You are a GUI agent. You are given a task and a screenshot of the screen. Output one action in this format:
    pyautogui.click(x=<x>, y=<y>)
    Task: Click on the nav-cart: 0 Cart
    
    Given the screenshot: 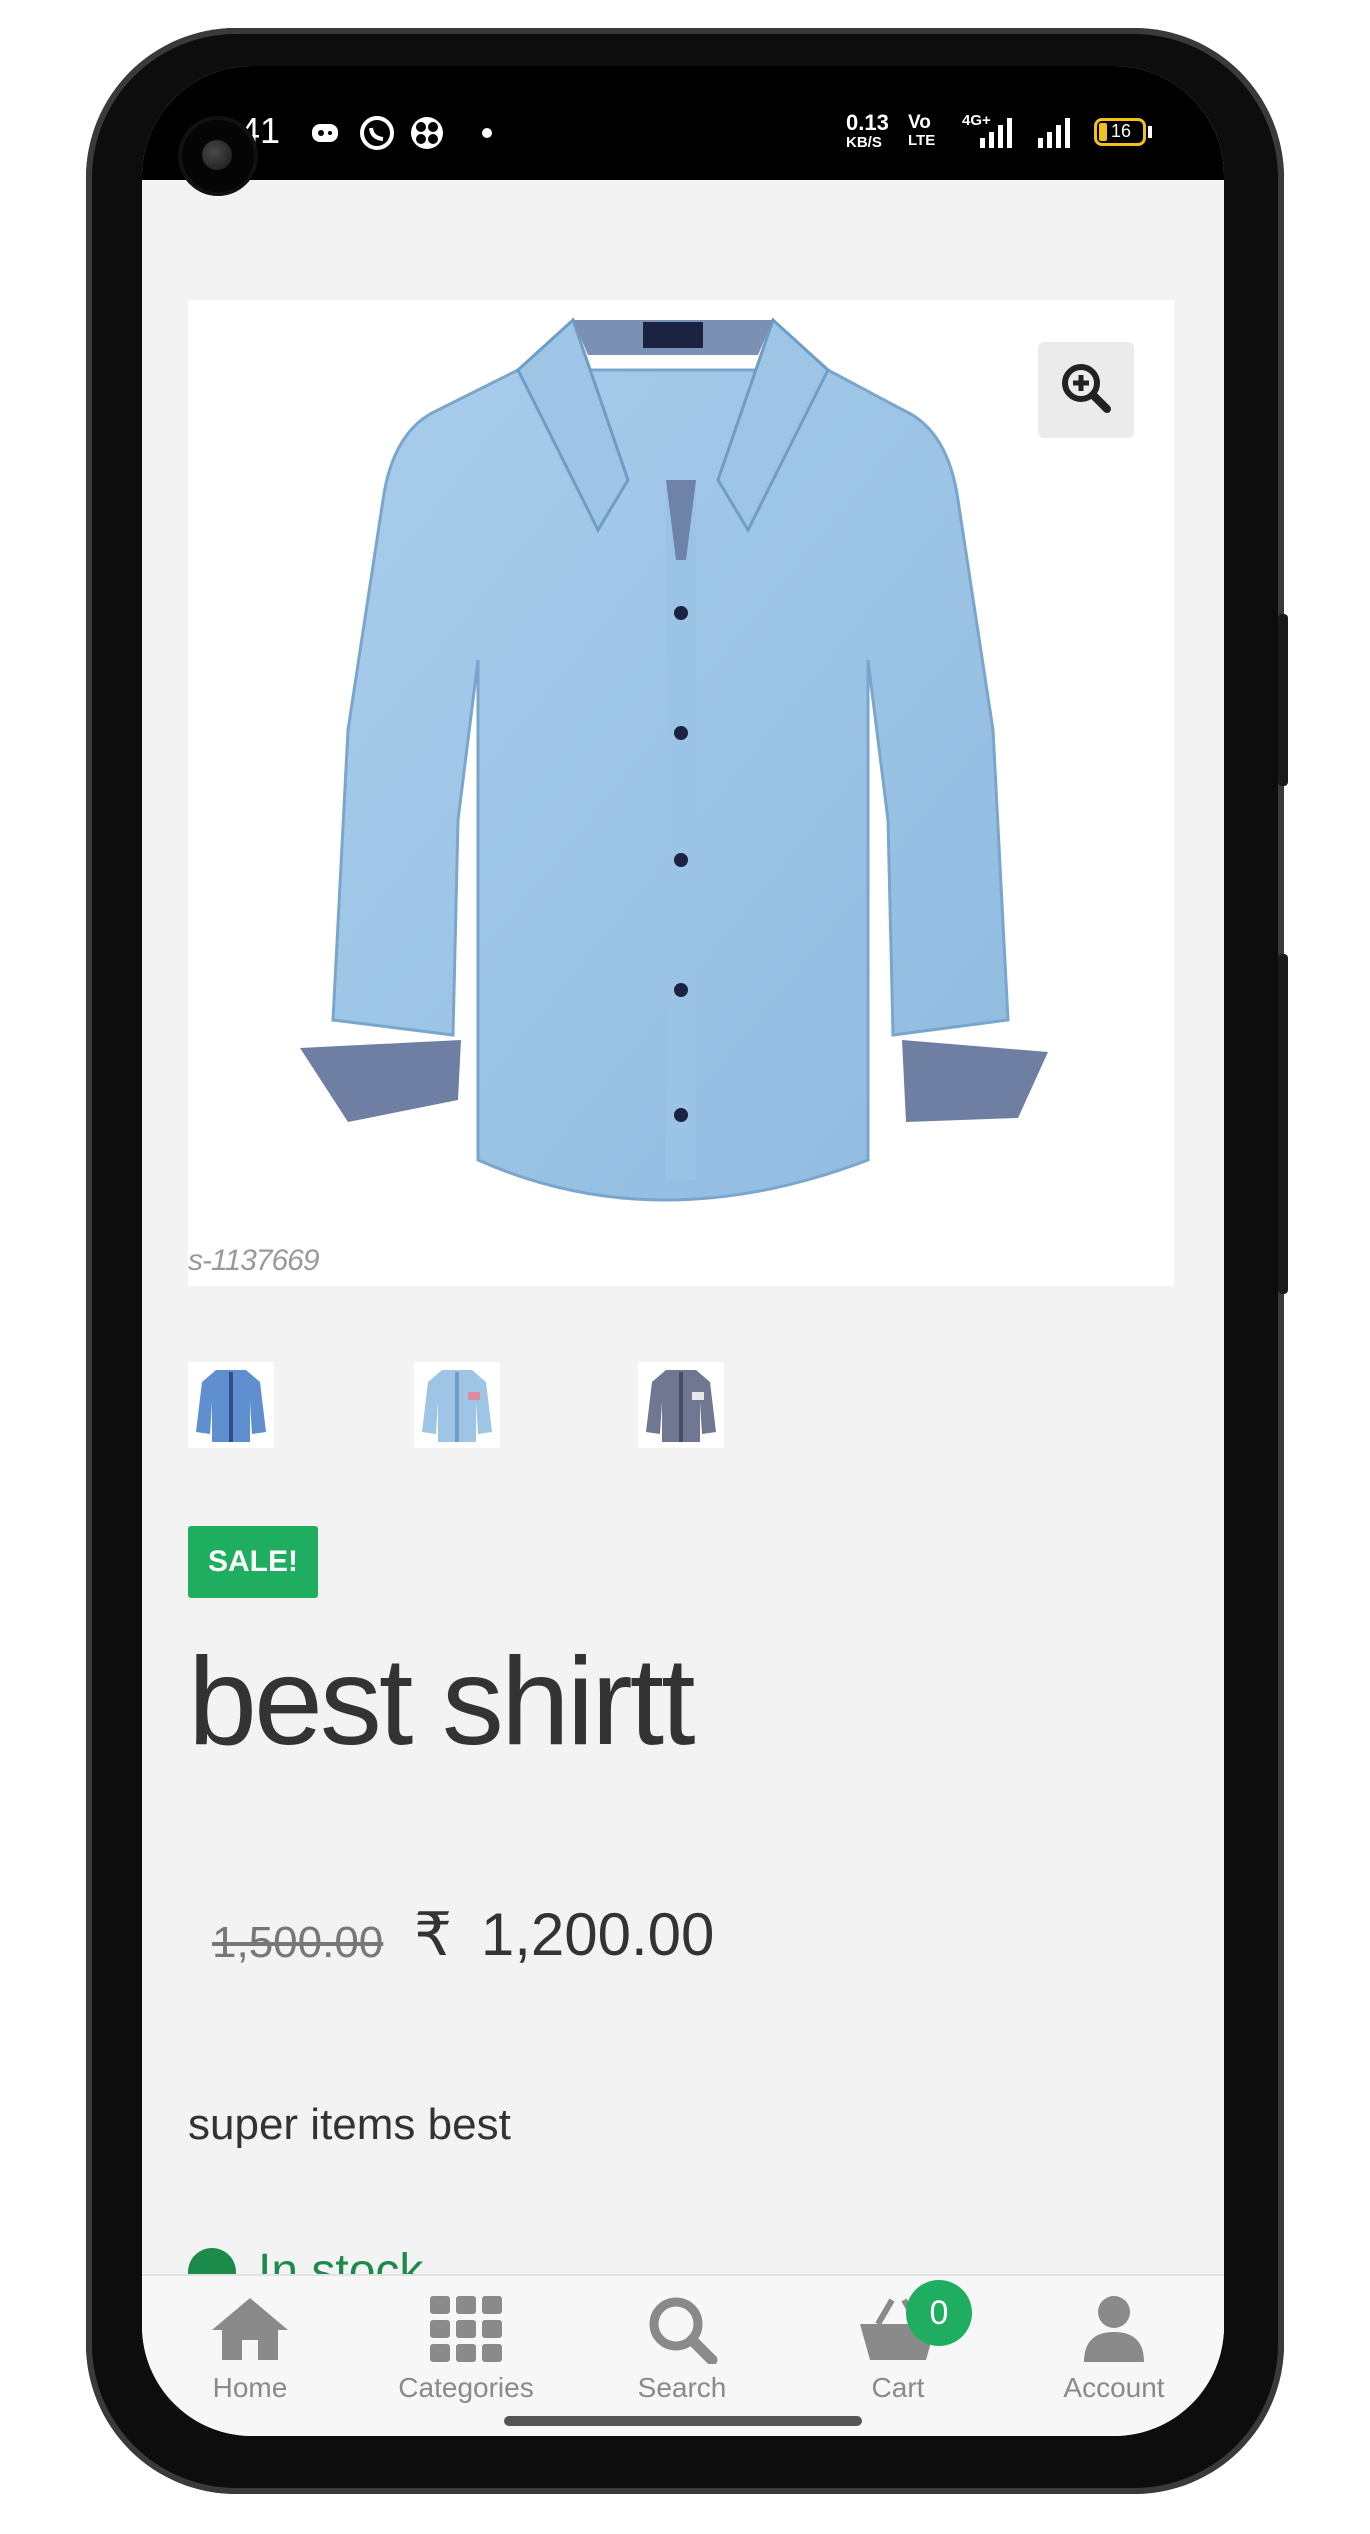 What is the action you would take?
    pyautogui.click(x=898, y=2342)
    